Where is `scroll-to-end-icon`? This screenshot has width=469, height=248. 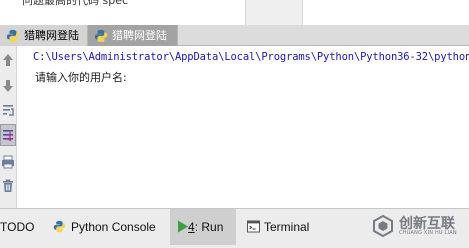 scroll-to-end-icon is located at coordinates (8, 136).